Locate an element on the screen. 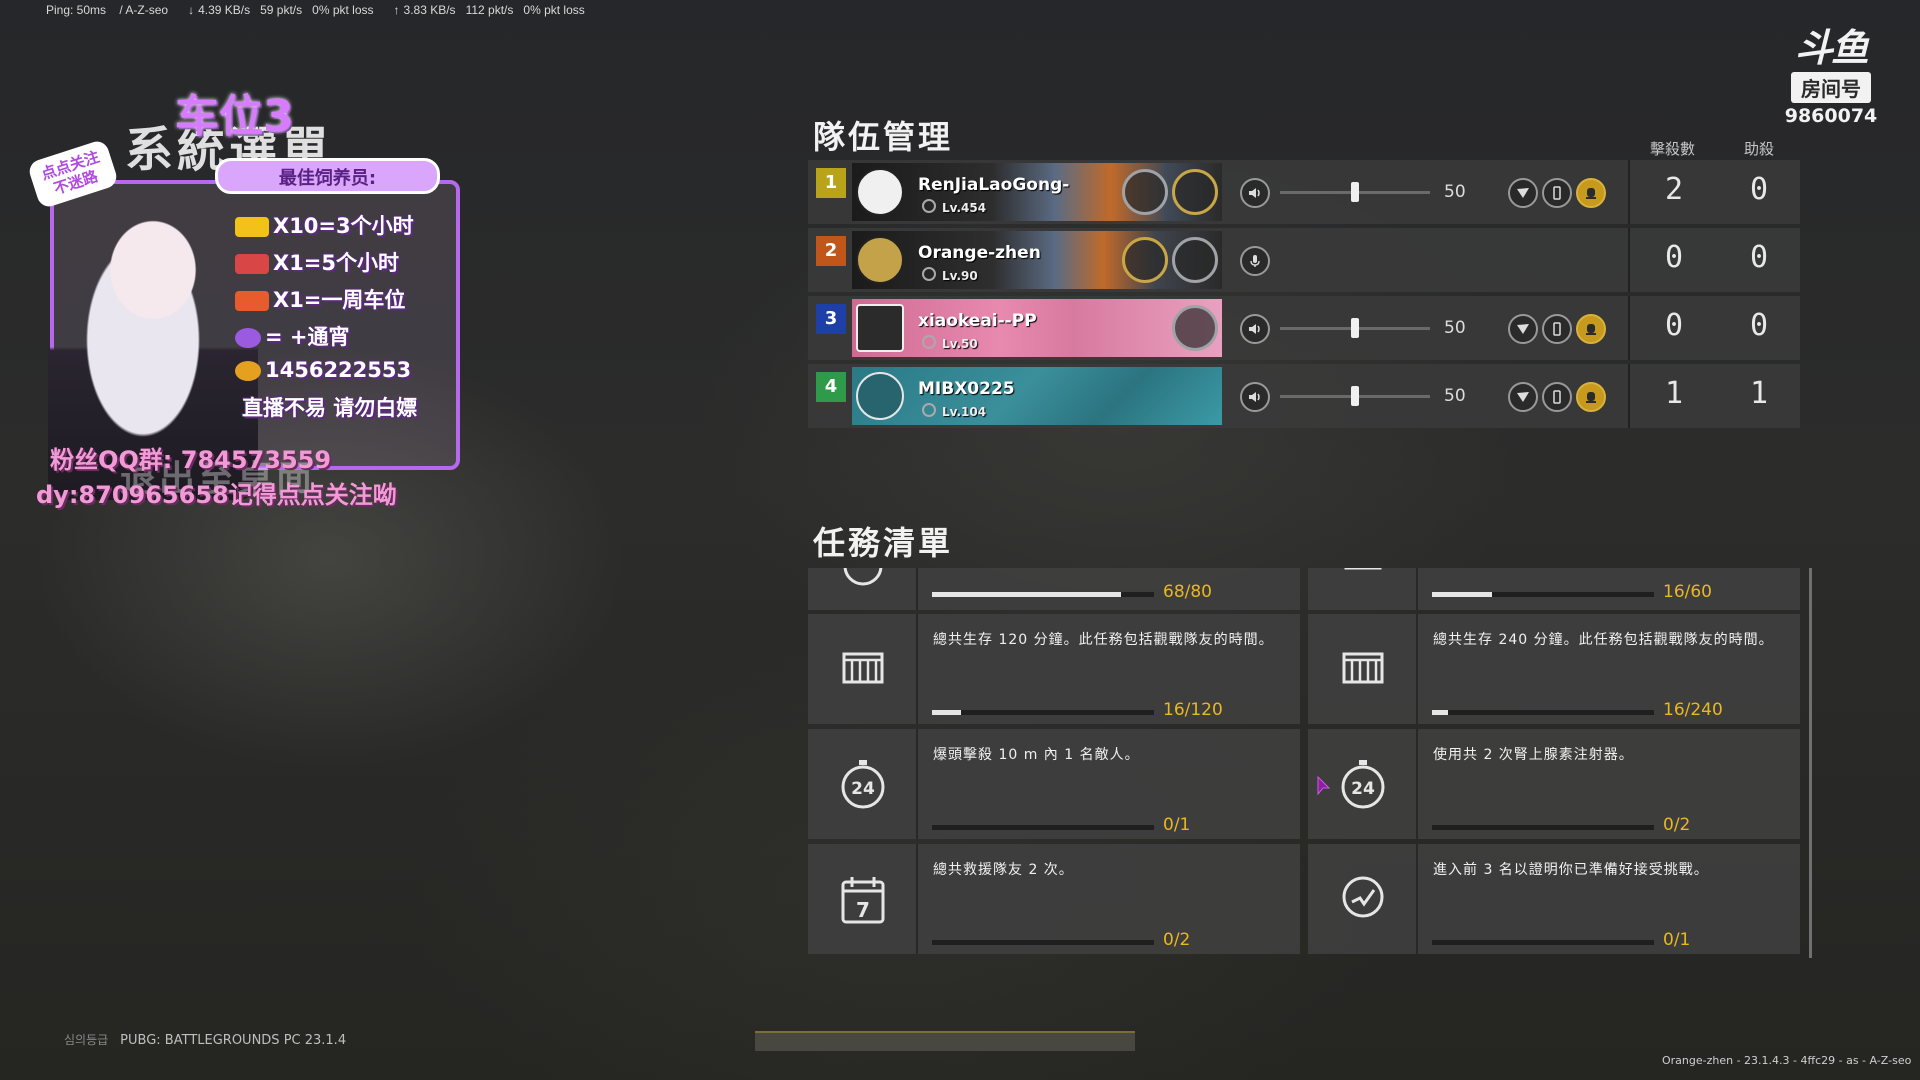 The width and height of the screenshot is (1920, 1080). stopwatch-24-icon: 24 is located at coordinates (1363, 784).